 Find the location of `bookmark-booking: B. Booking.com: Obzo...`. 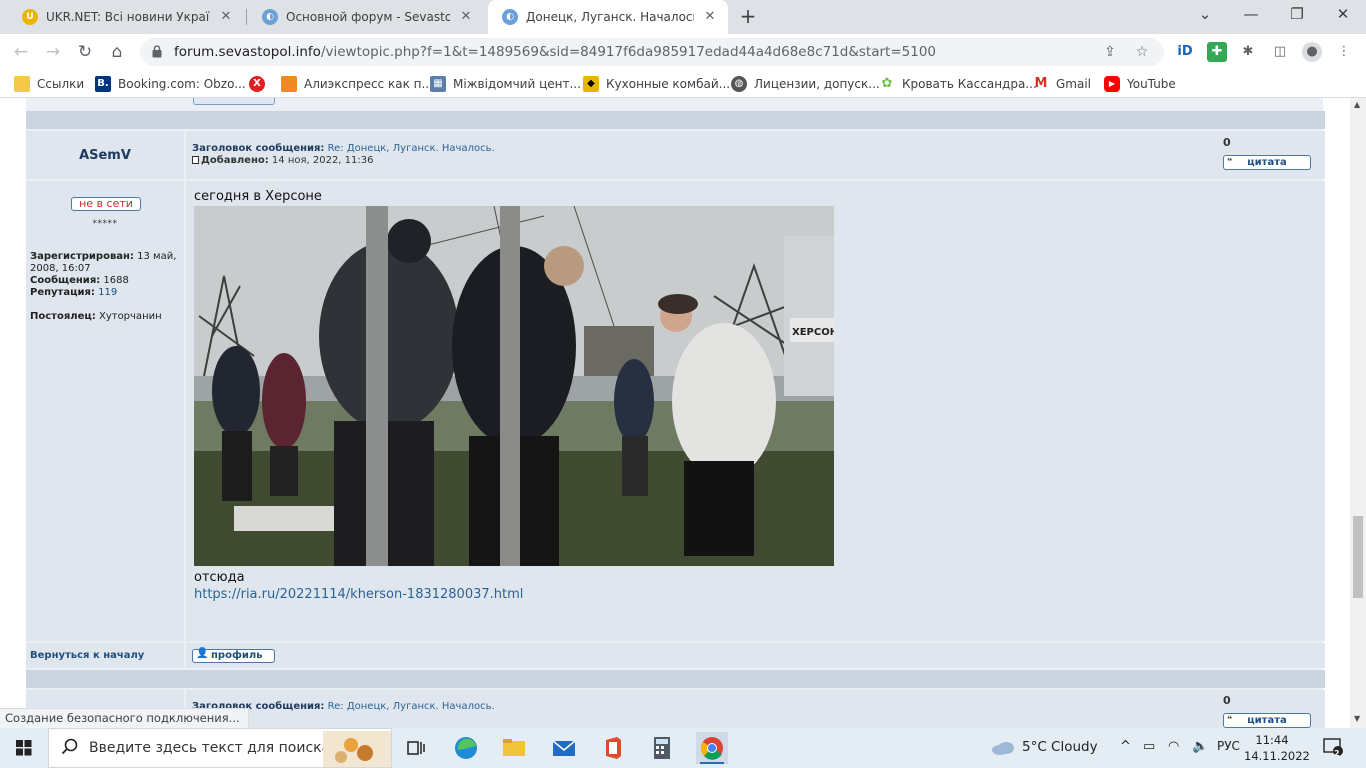

bookmark-booking: B. Booking.com: Obzo... is located at coordinates (170, 84).